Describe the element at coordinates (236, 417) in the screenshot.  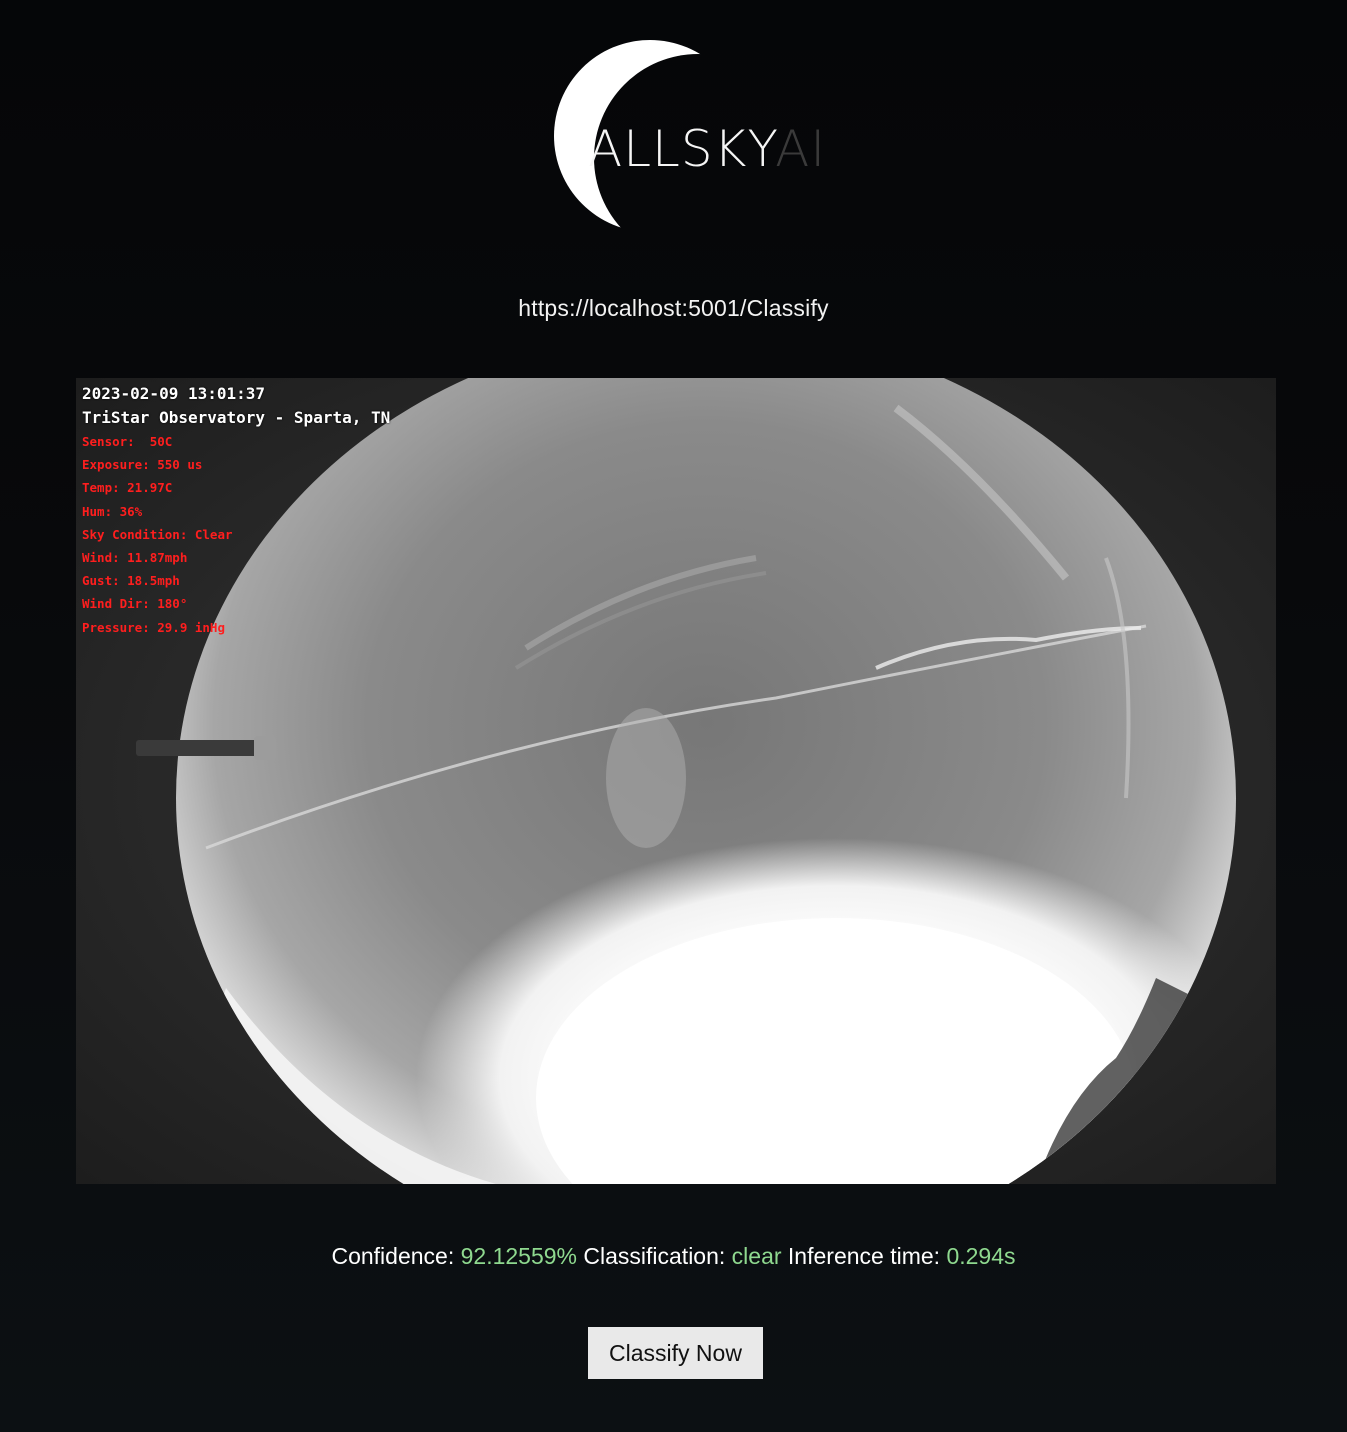
I see `overlay-location: TriStar Observatory - Sparta, TN` at that location.